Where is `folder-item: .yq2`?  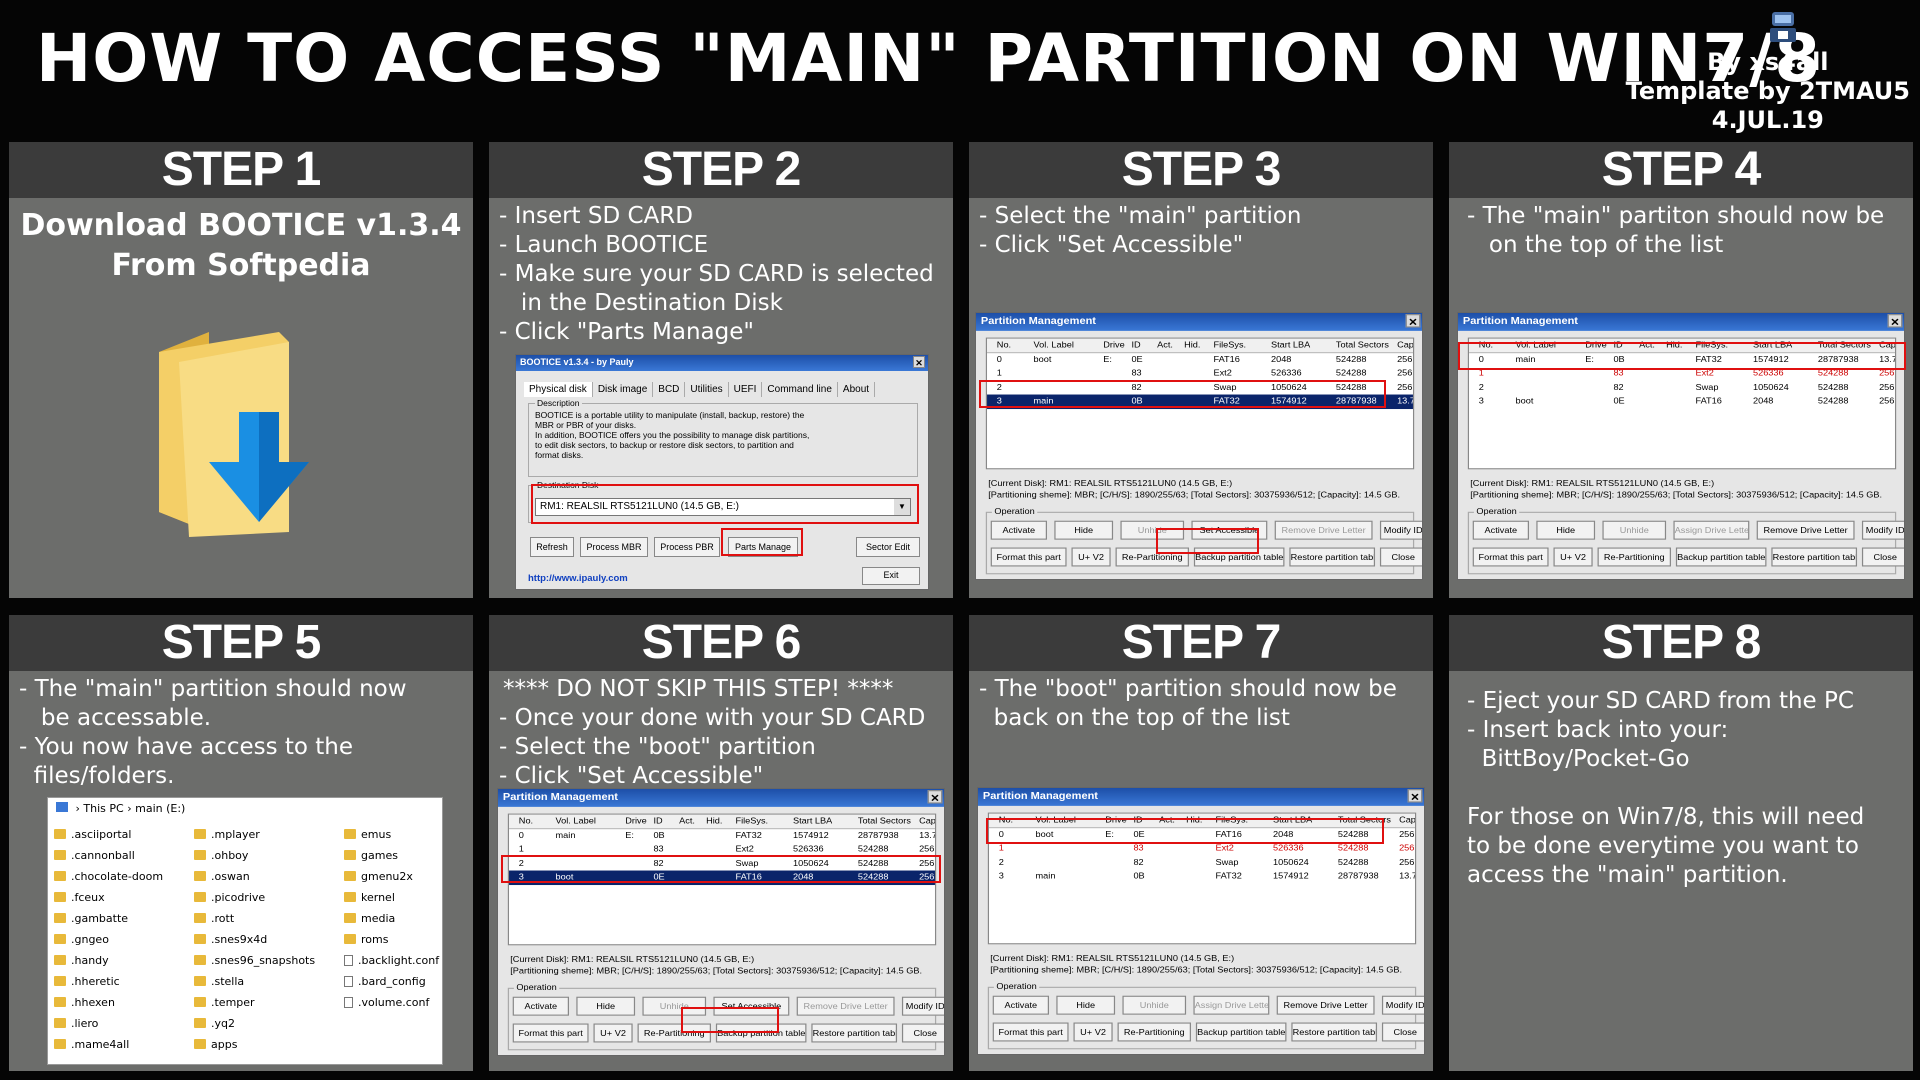
folder-item: .yq2 is located at coordinates (214, 1023).